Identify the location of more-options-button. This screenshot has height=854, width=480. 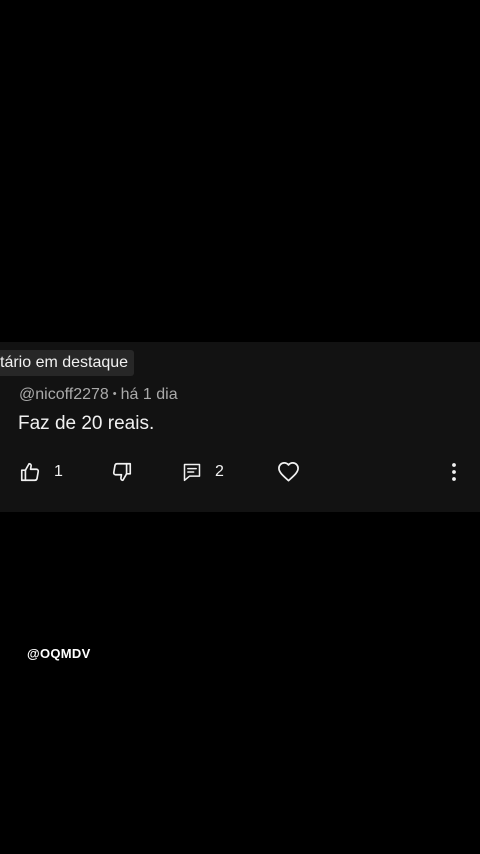
(454, 472).